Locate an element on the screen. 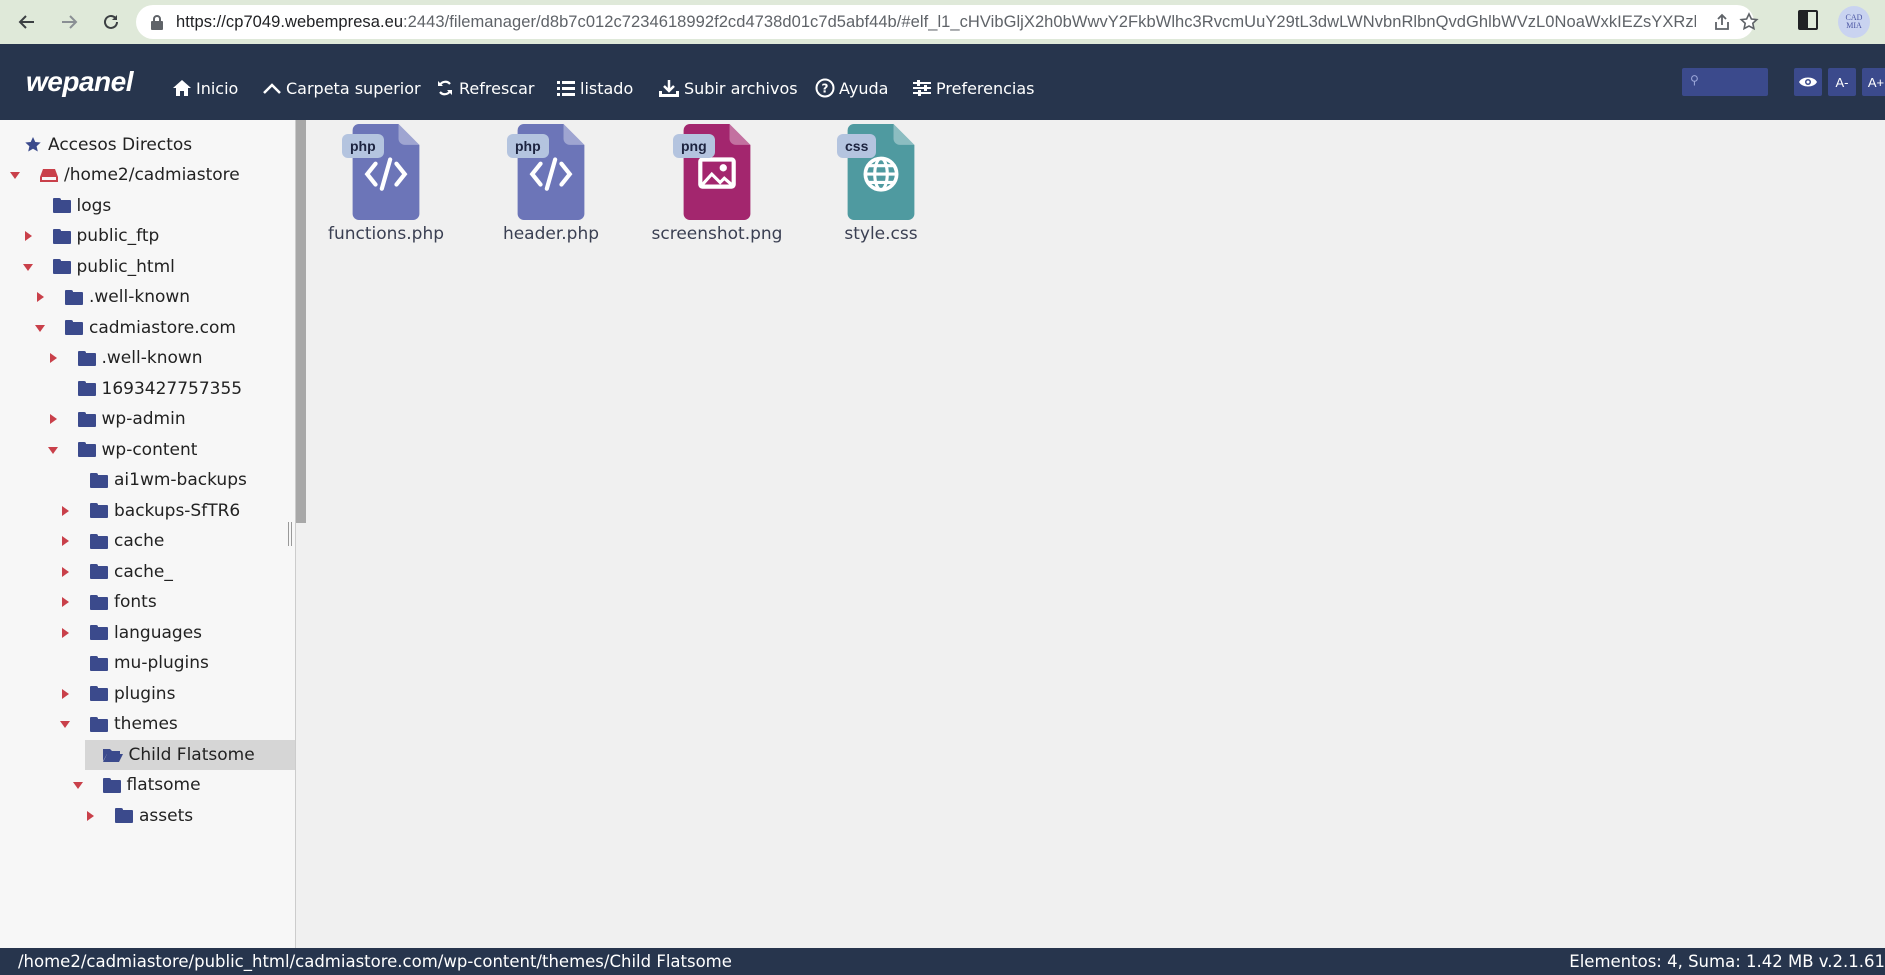 Image resolution: width=1885 pixels, height=975 pixels. tree-node: /home2/cadmiastore is located at coordinates (125, 175).